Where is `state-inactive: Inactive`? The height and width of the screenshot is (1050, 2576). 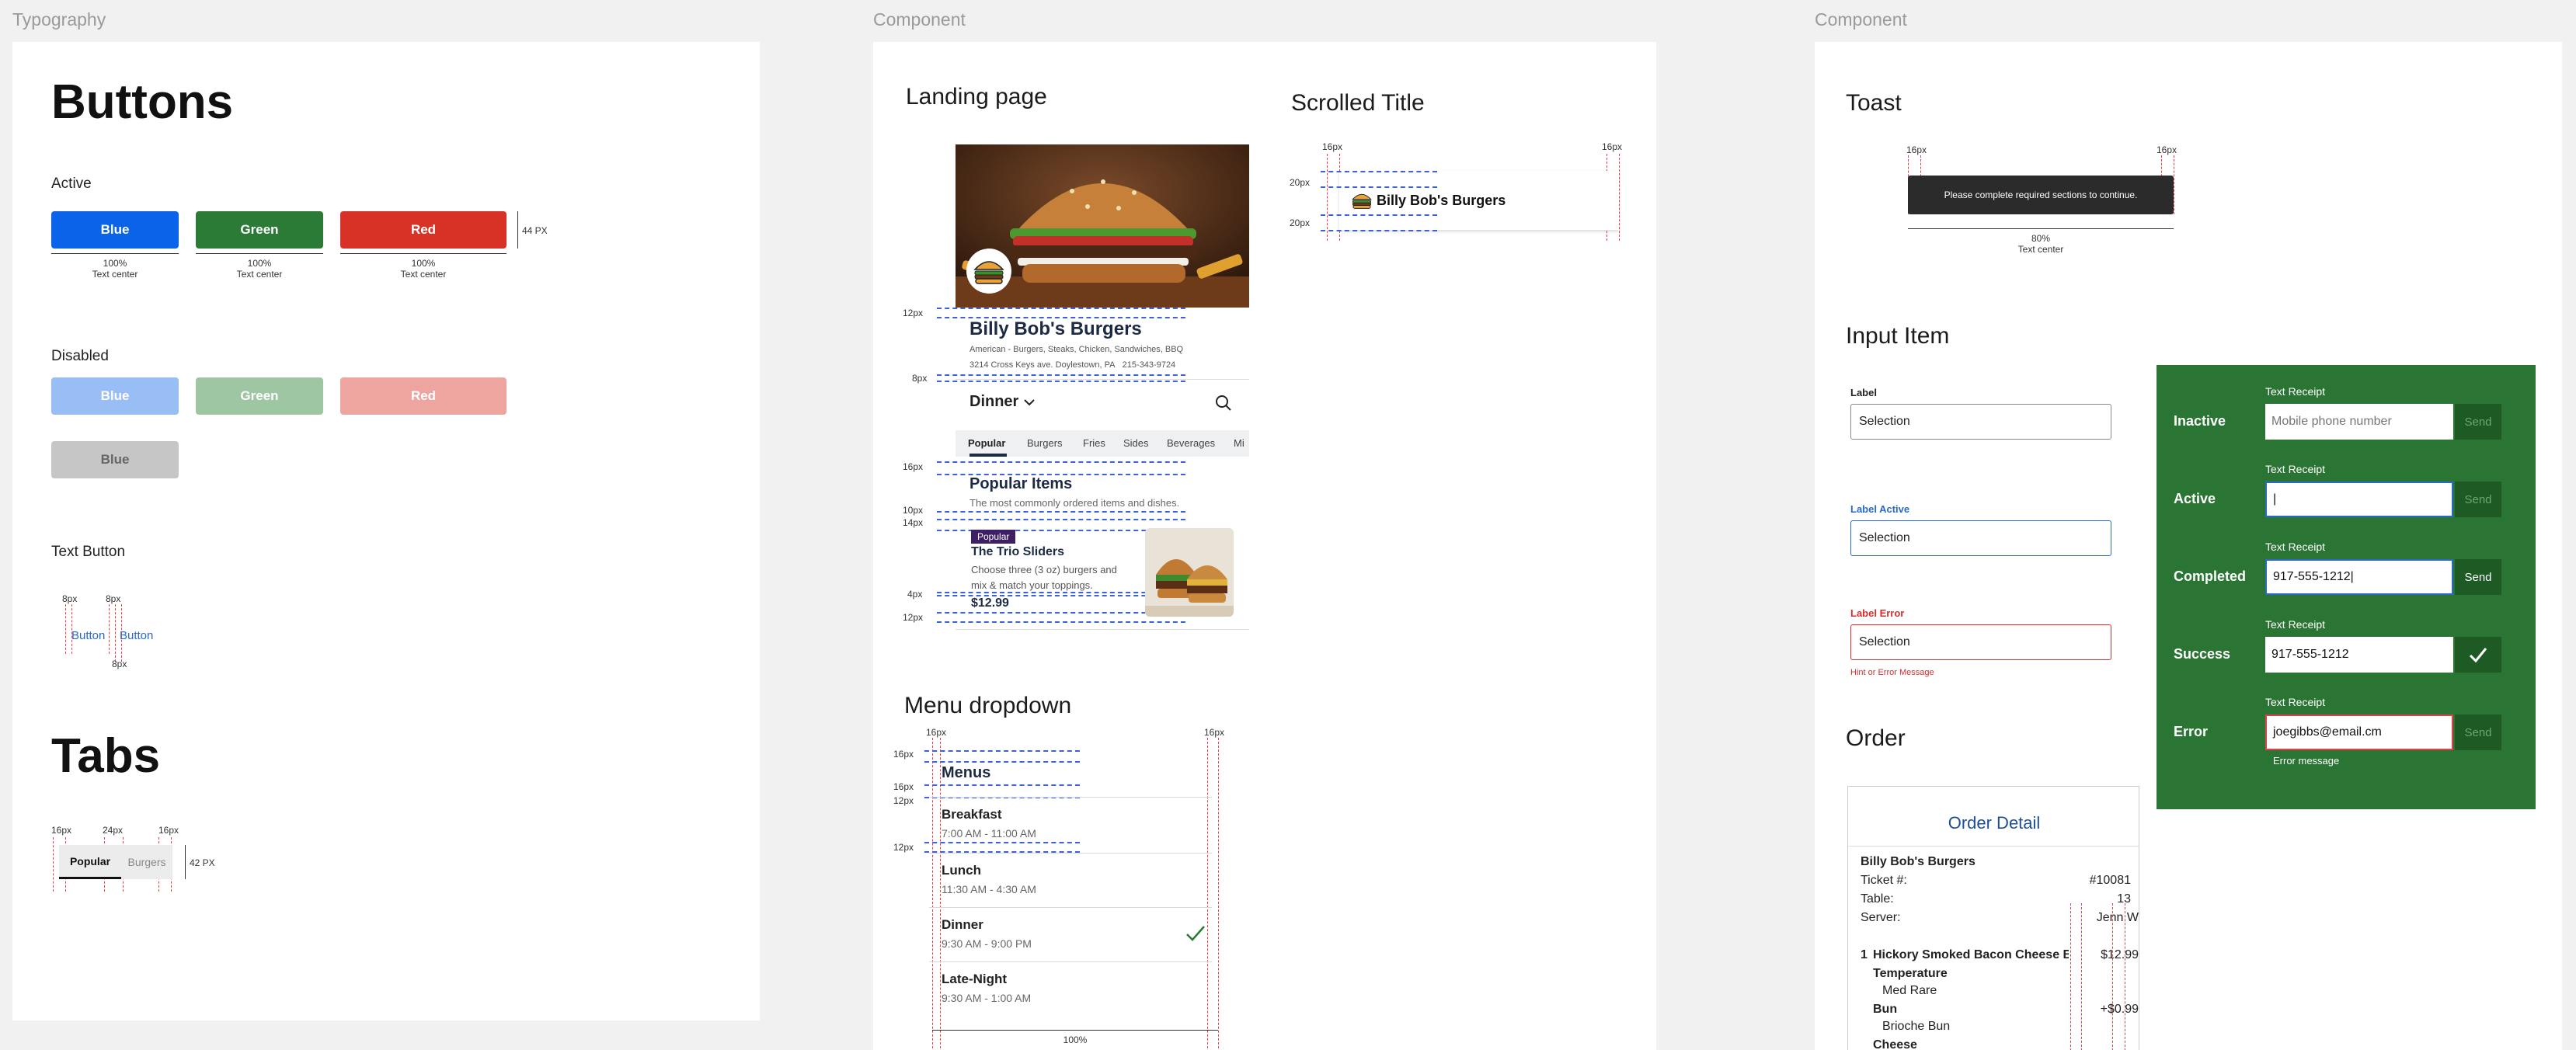 state-inactive: Inactive is located at coordinates (2200, 421).